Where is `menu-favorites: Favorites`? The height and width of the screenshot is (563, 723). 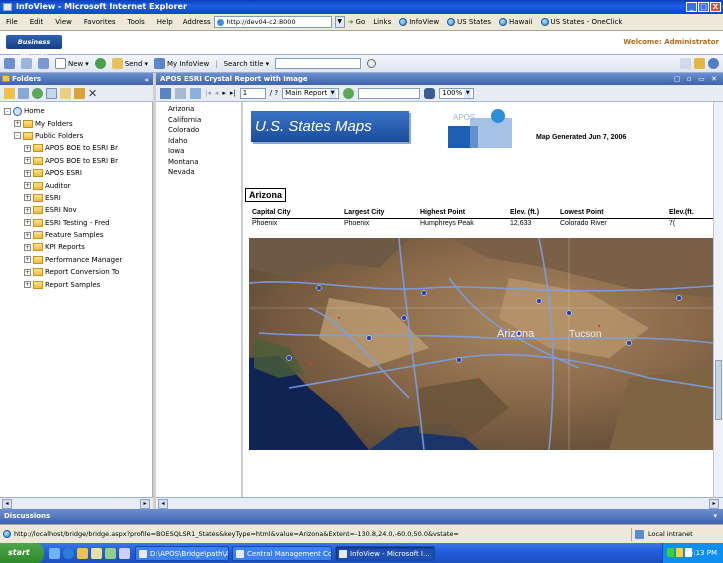 menu-favorites: Favorites is located at coordinates (100, 22).